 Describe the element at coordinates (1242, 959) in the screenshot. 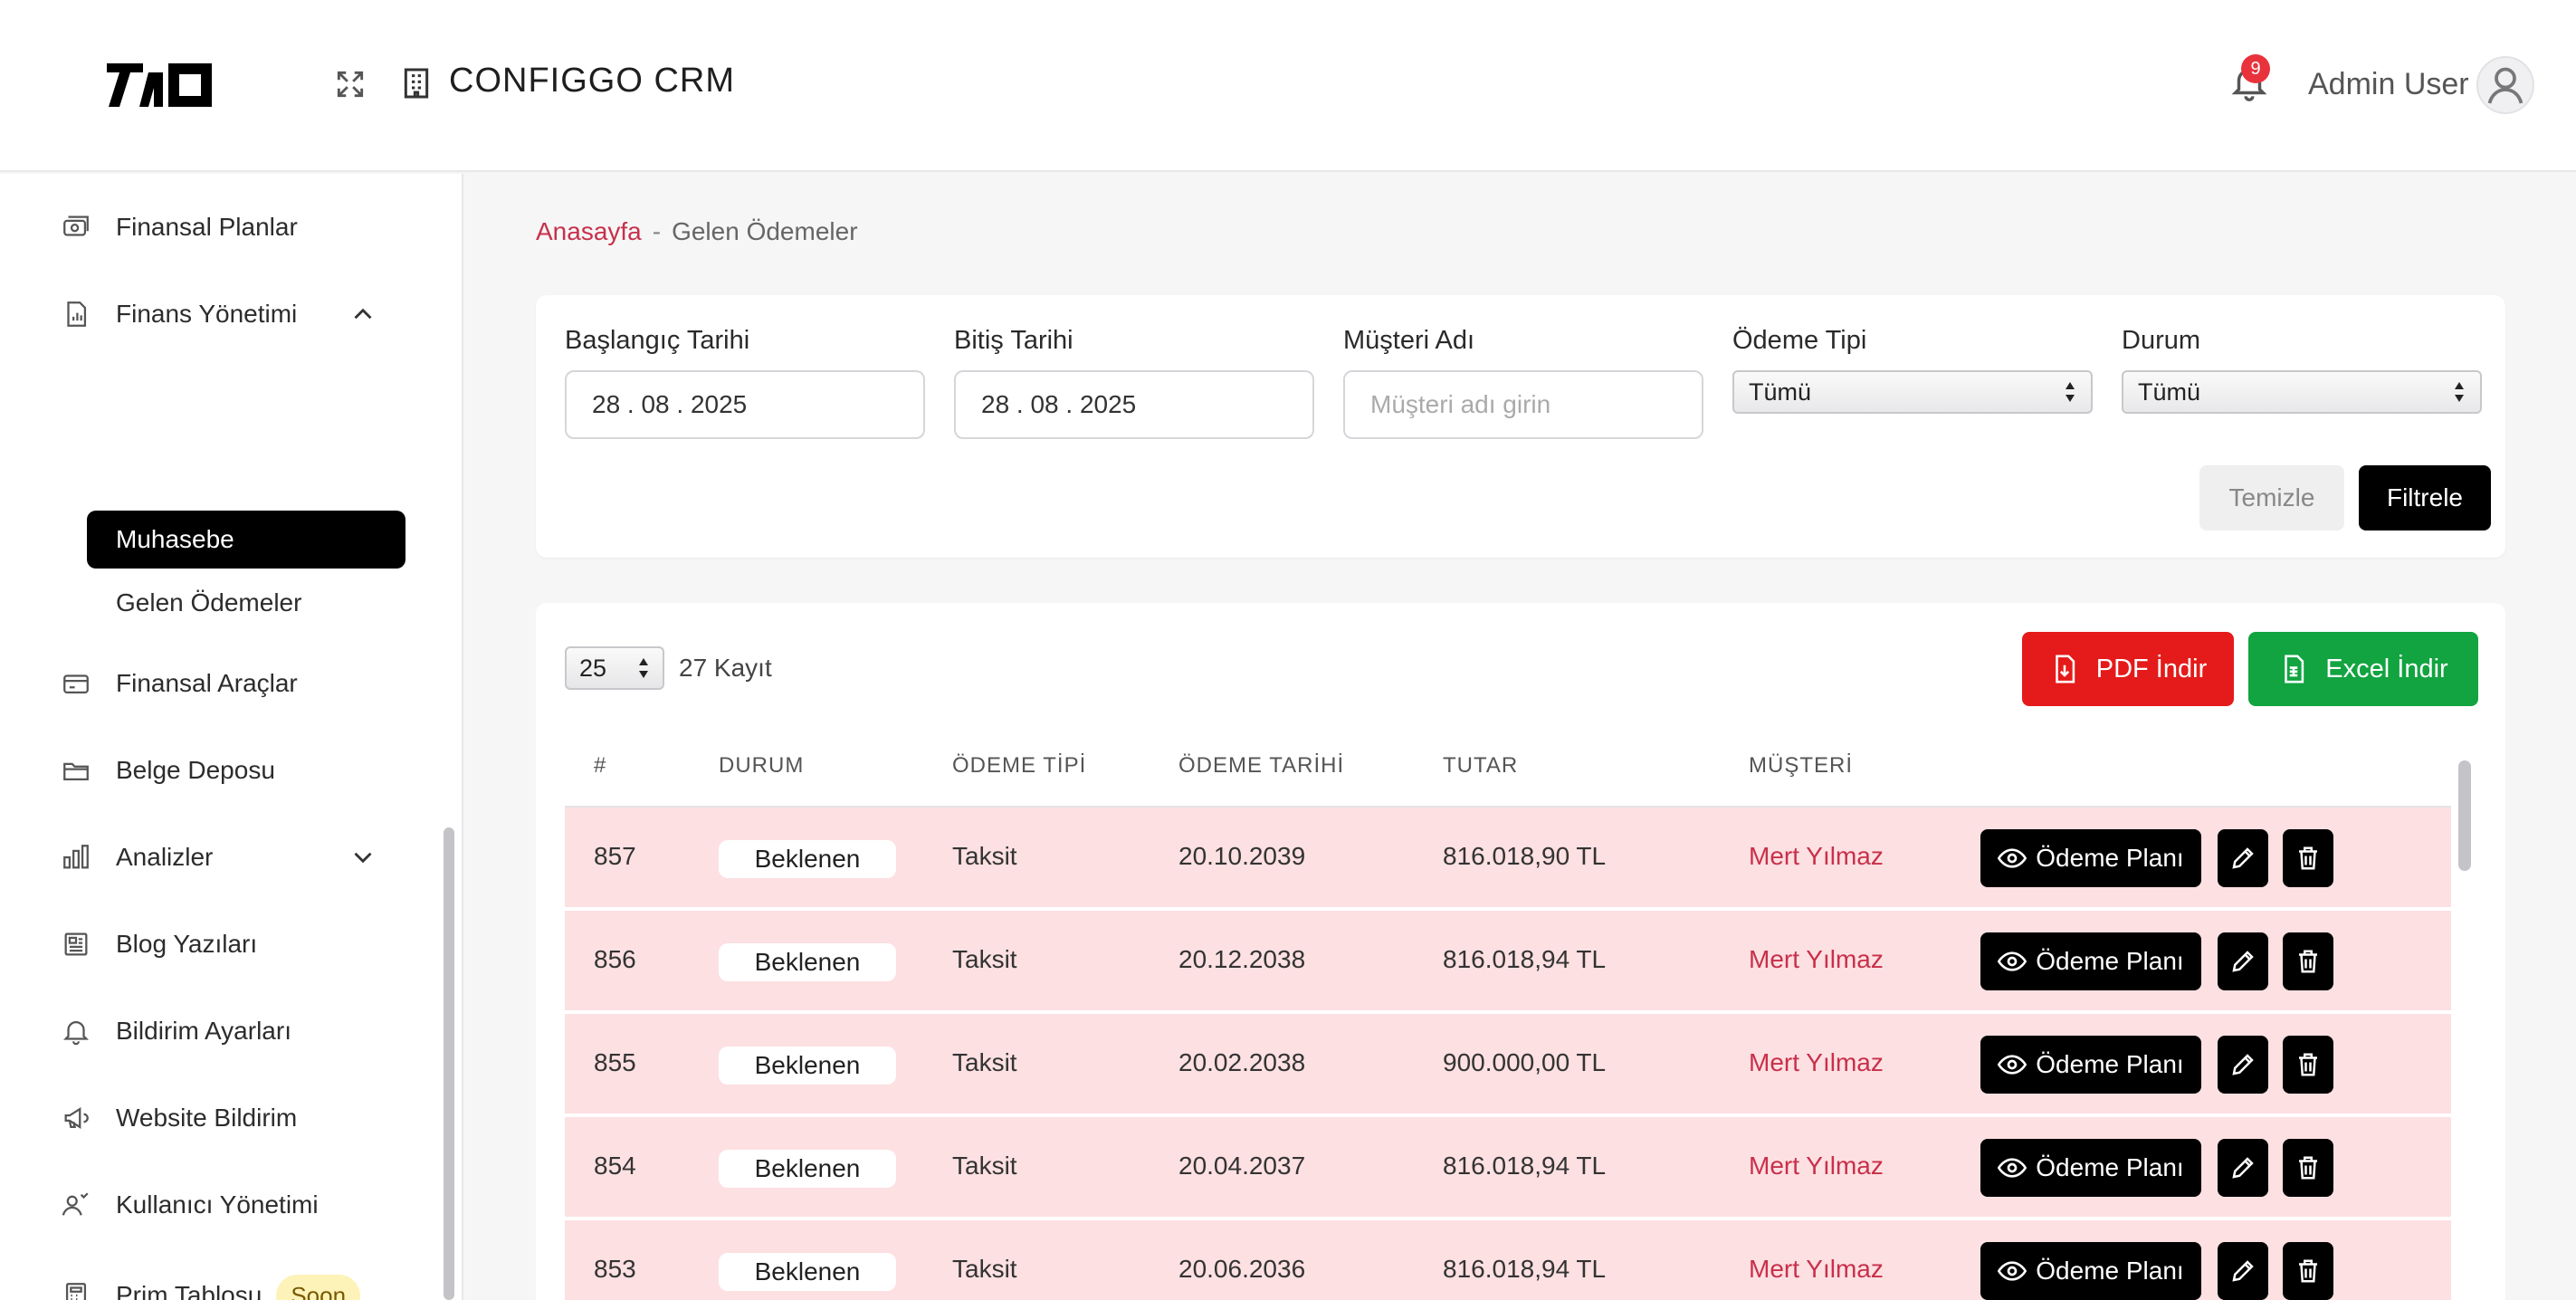

I see `row-payment-date: 20.12.2038` at that location.